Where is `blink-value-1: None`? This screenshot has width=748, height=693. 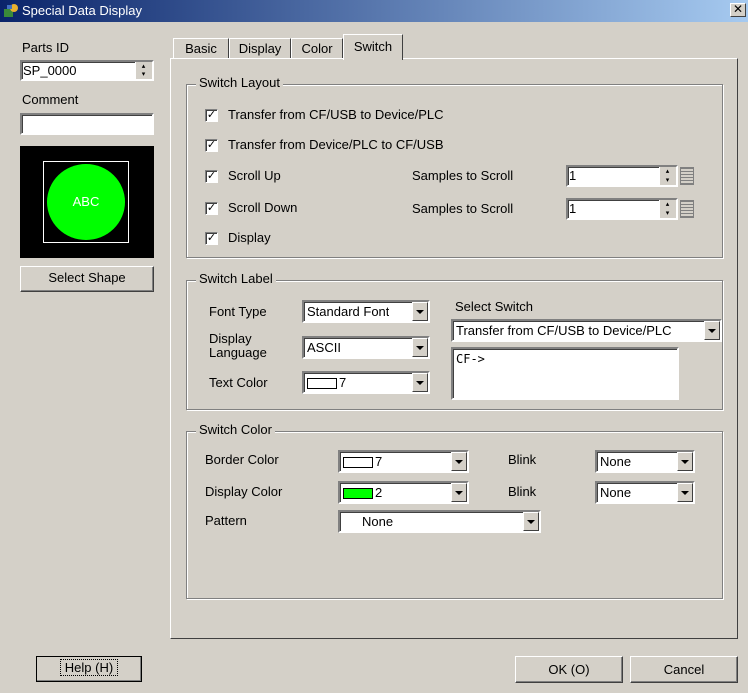
blink-value-1: None is located at coordinates (616, 461).